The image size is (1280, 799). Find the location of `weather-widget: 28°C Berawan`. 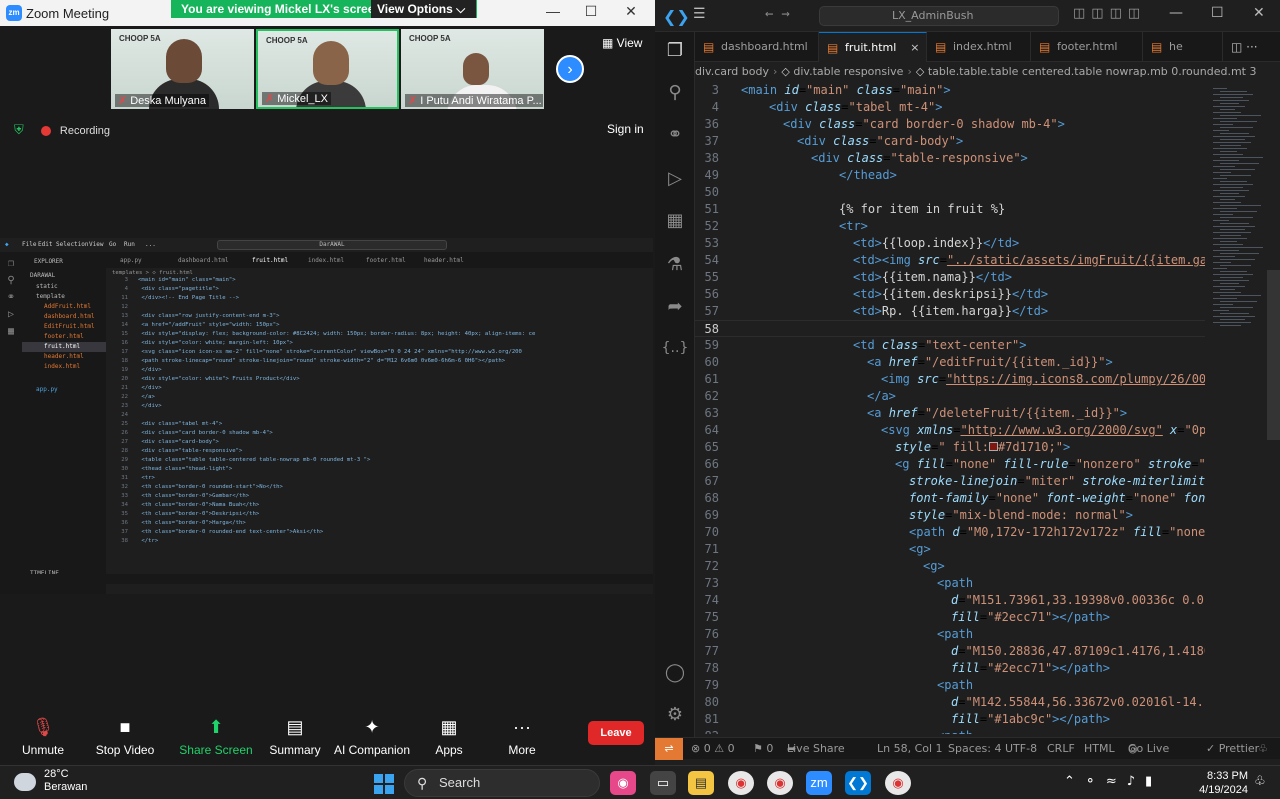

weather-widget: 28°C Berawan is located at coordinates (65, 781).